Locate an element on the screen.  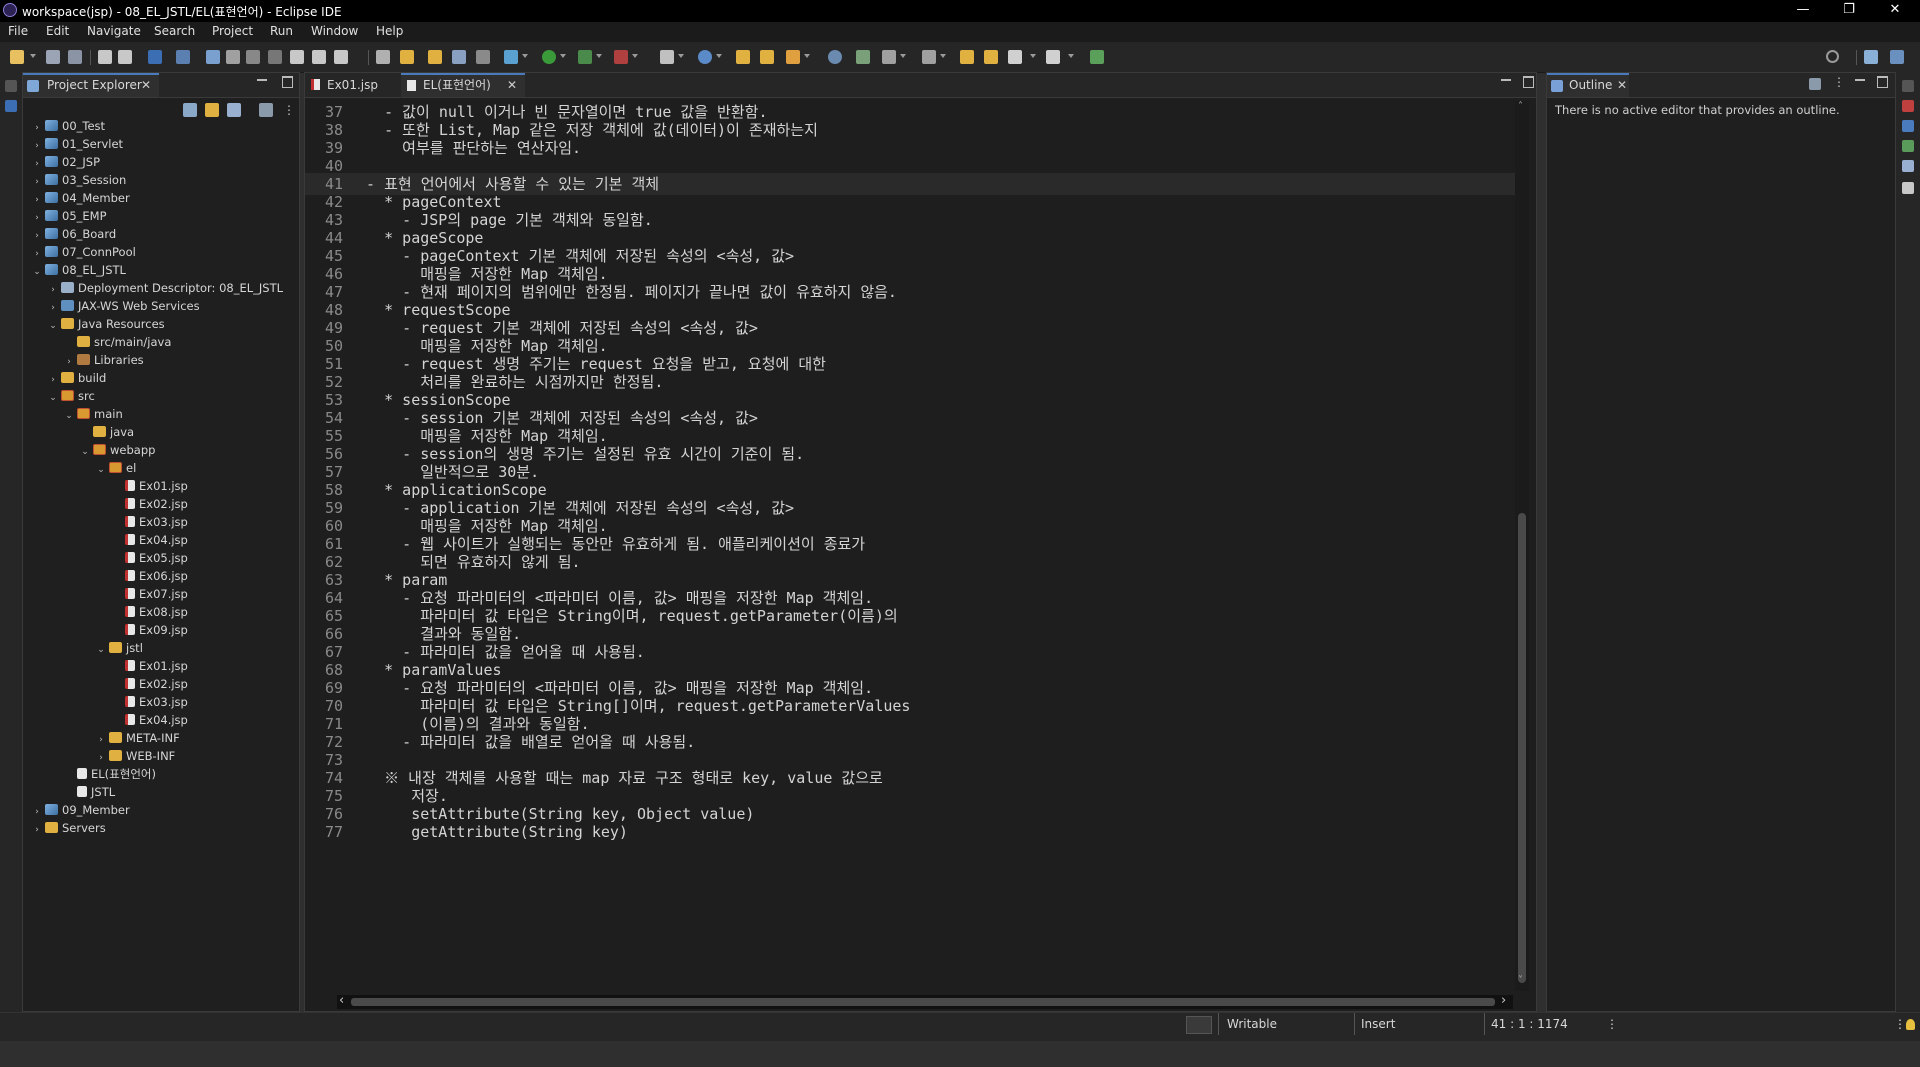
tree-item: ⌄ main is located at coordinates (93, 414).